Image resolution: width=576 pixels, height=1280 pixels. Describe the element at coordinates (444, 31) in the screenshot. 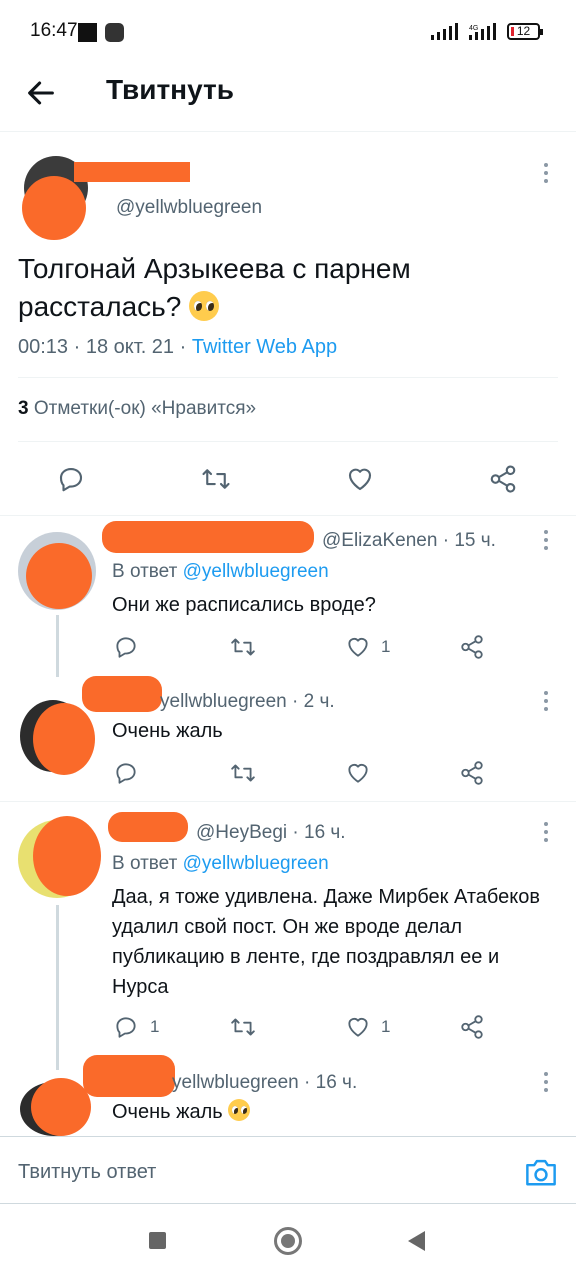

I see `signal-icon` at that location.